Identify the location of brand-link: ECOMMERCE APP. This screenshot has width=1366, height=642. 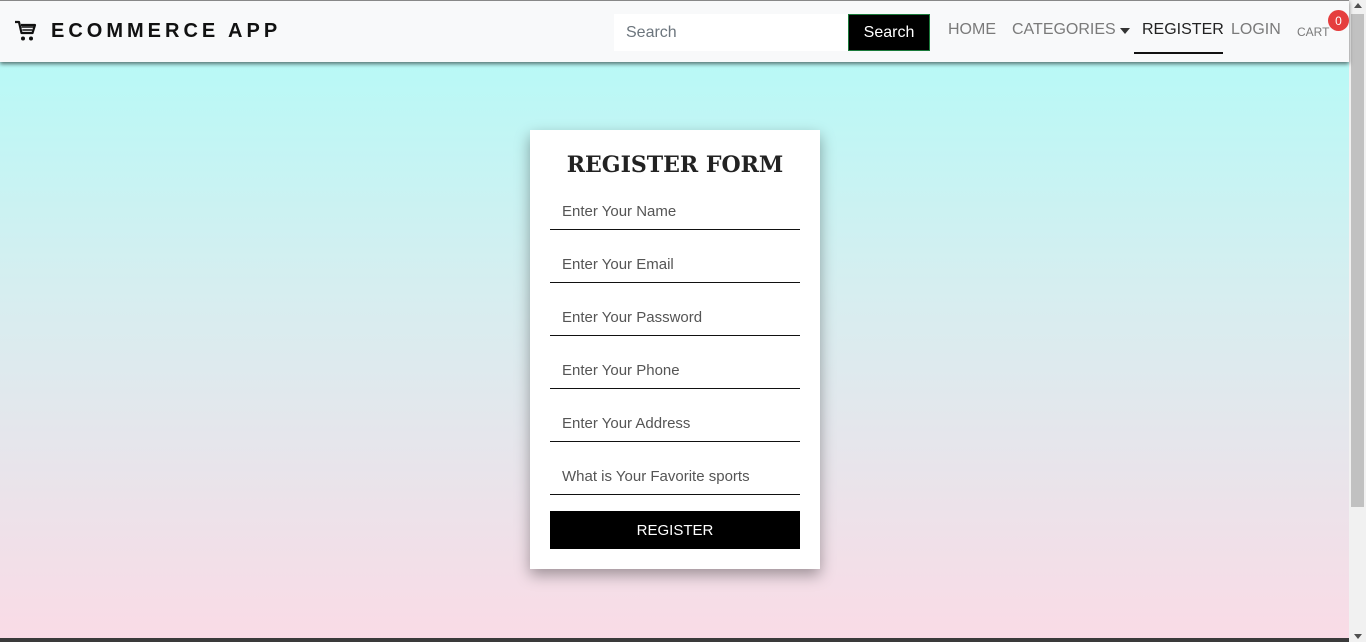
(147, 31).